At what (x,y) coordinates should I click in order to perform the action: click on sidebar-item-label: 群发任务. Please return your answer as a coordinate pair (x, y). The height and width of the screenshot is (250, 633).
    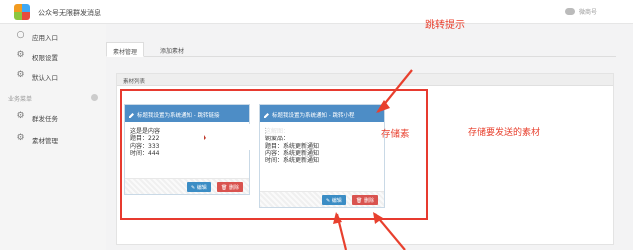
    Looking at the image, I should click on (45, 119).